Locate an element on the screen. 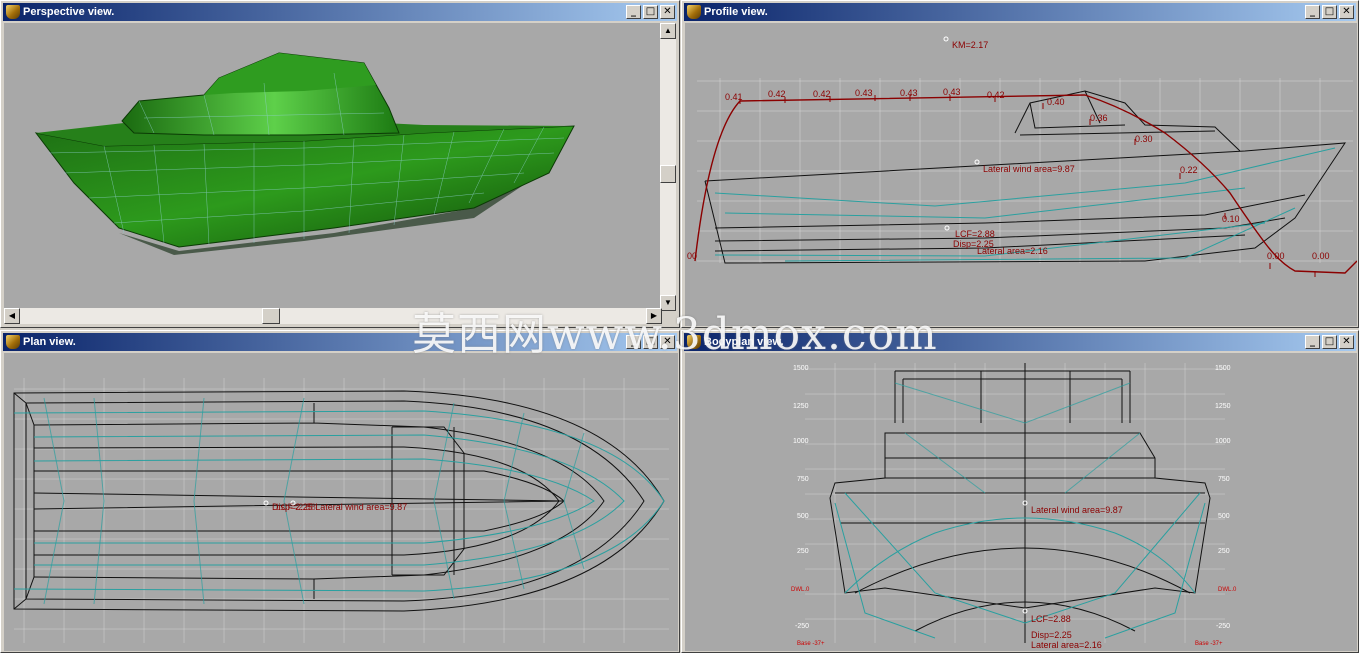 The image size is (1359, 653). right-tick-1250: 1250 is located at coordinates (1223, 406).